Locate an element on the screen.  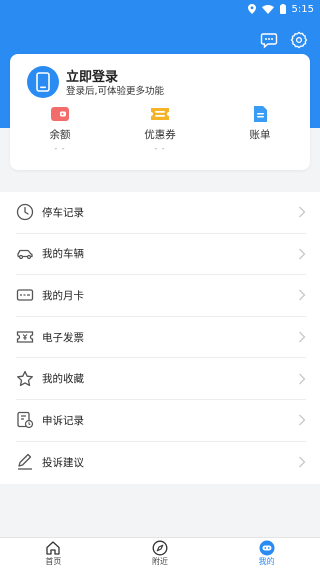
stats-row: 余额 - - 优惠券 - - 账单 is located at coordinates (160, 129).